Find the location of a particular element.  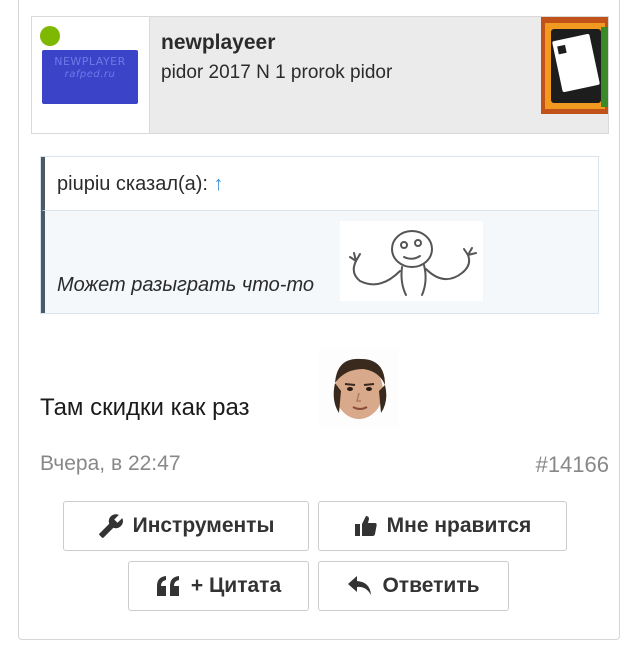

reply-icon is located at coordinates (360, 585).